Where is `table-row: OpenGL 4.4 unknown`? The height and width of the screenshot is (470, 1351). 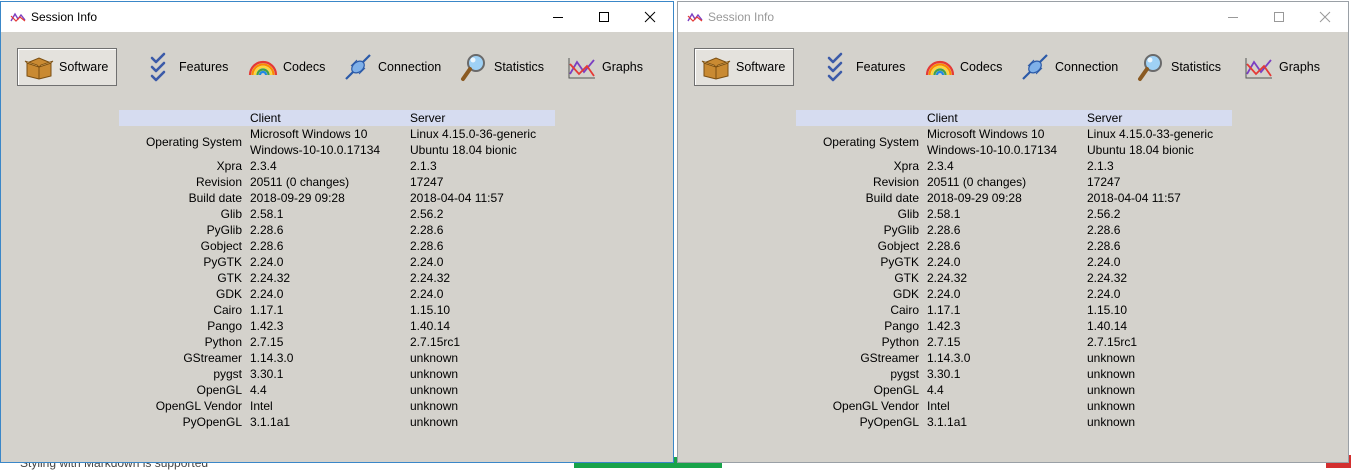 table-row: OpenGL 4.4 unknown is located at coordinates (1014, 390).